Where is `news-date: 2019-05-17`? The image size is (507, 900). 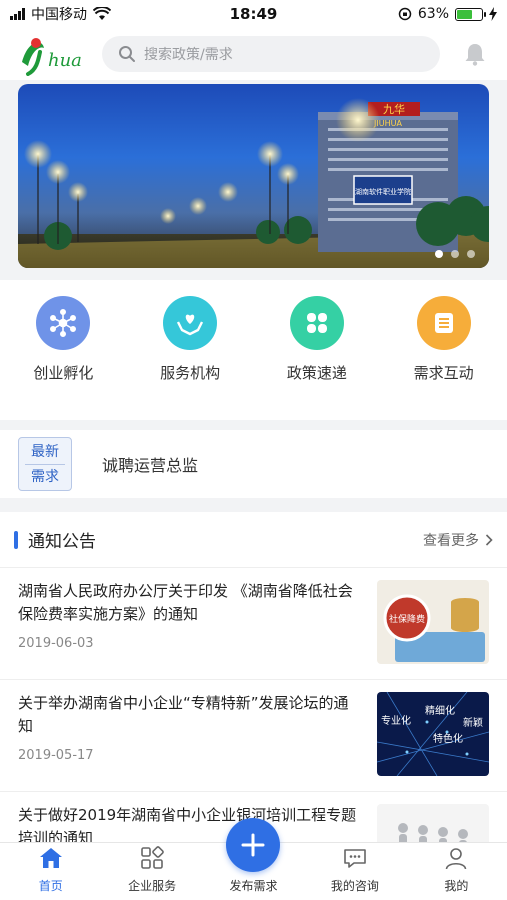
news-date: 2019-05-17 is located at coordinates (56, 755).